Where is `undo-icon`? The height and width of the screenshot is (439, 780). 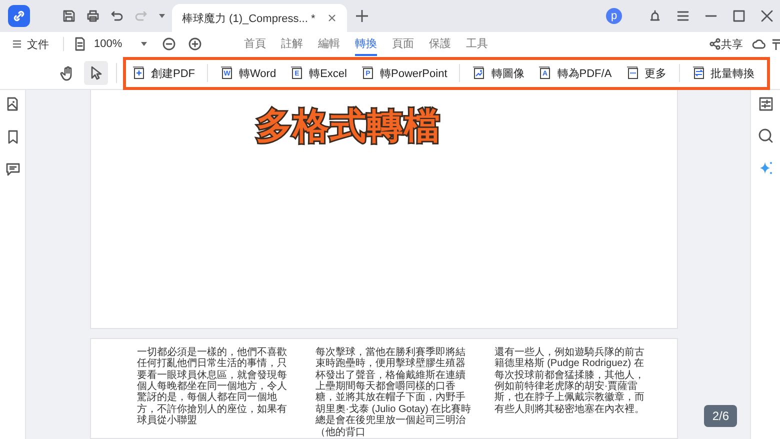 undo-icon is located at coordinates (117, 16).